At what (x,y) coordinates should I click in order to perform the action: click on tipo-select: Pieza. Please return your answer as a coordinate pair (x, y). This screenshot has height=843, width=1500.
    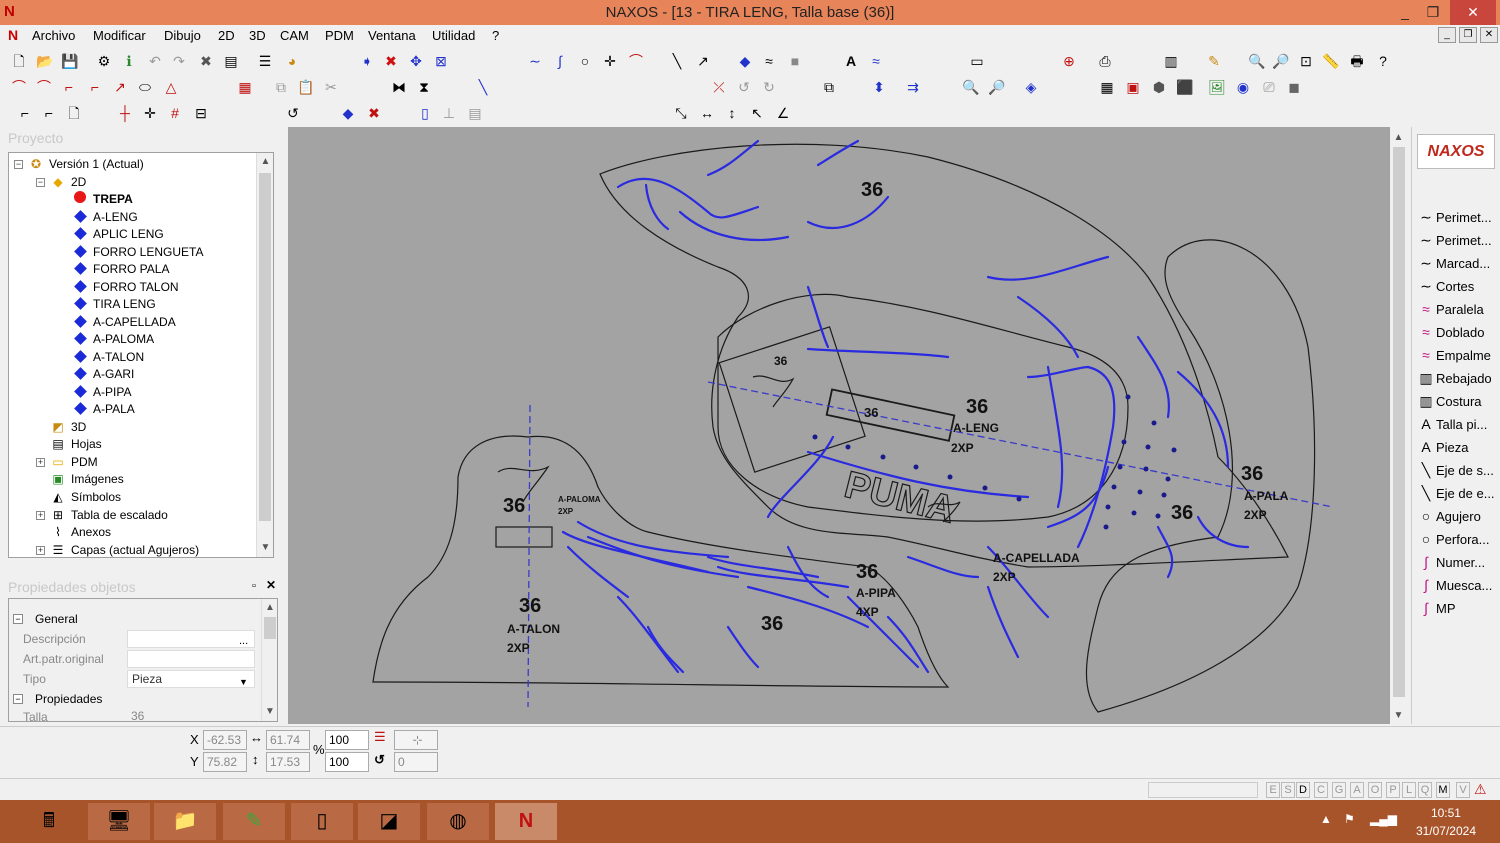
    Looking at the image, I should click on (191, 679).